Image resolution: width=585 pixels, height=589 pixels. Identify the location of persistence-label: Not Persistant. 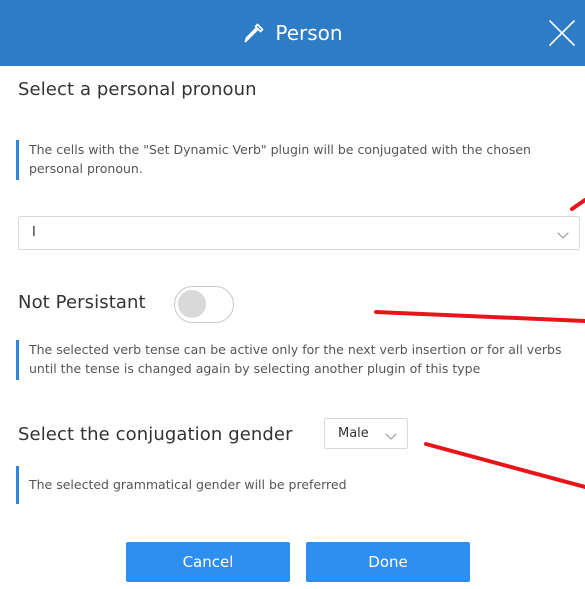
(82, 302).